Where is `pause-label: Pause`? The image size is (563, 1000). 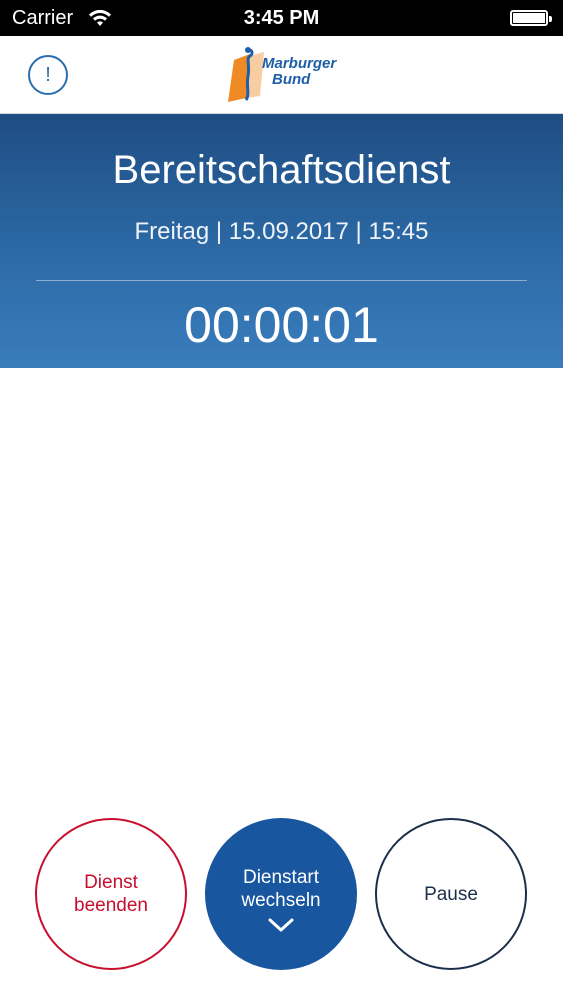 pause-label: Pause is located at coordinates (451, 894).